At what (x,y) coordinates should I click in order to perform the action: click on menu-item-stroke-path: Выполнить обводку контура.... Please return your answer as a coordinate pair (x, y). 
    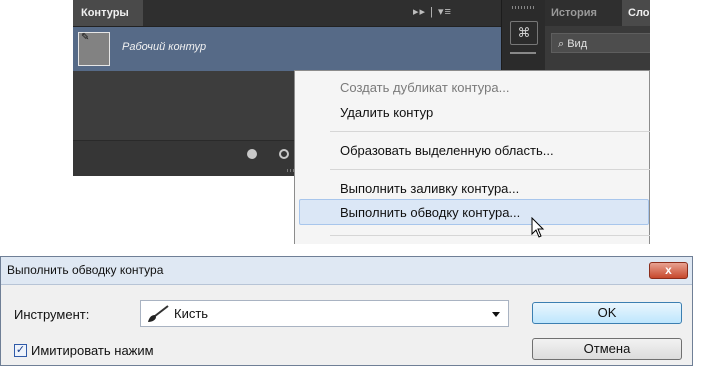
    Looking at the image, I should click on (430, 212).